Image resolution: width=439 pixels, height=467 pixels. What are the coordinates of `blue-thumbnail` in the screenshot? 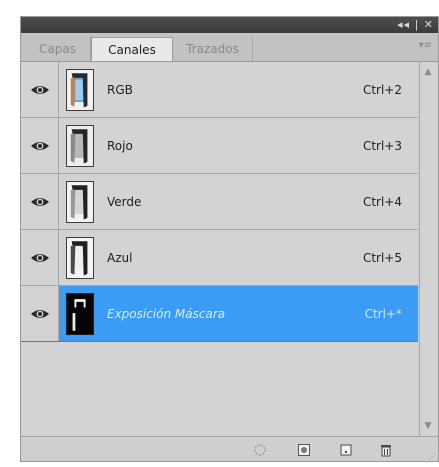 It's located at (80, 258).